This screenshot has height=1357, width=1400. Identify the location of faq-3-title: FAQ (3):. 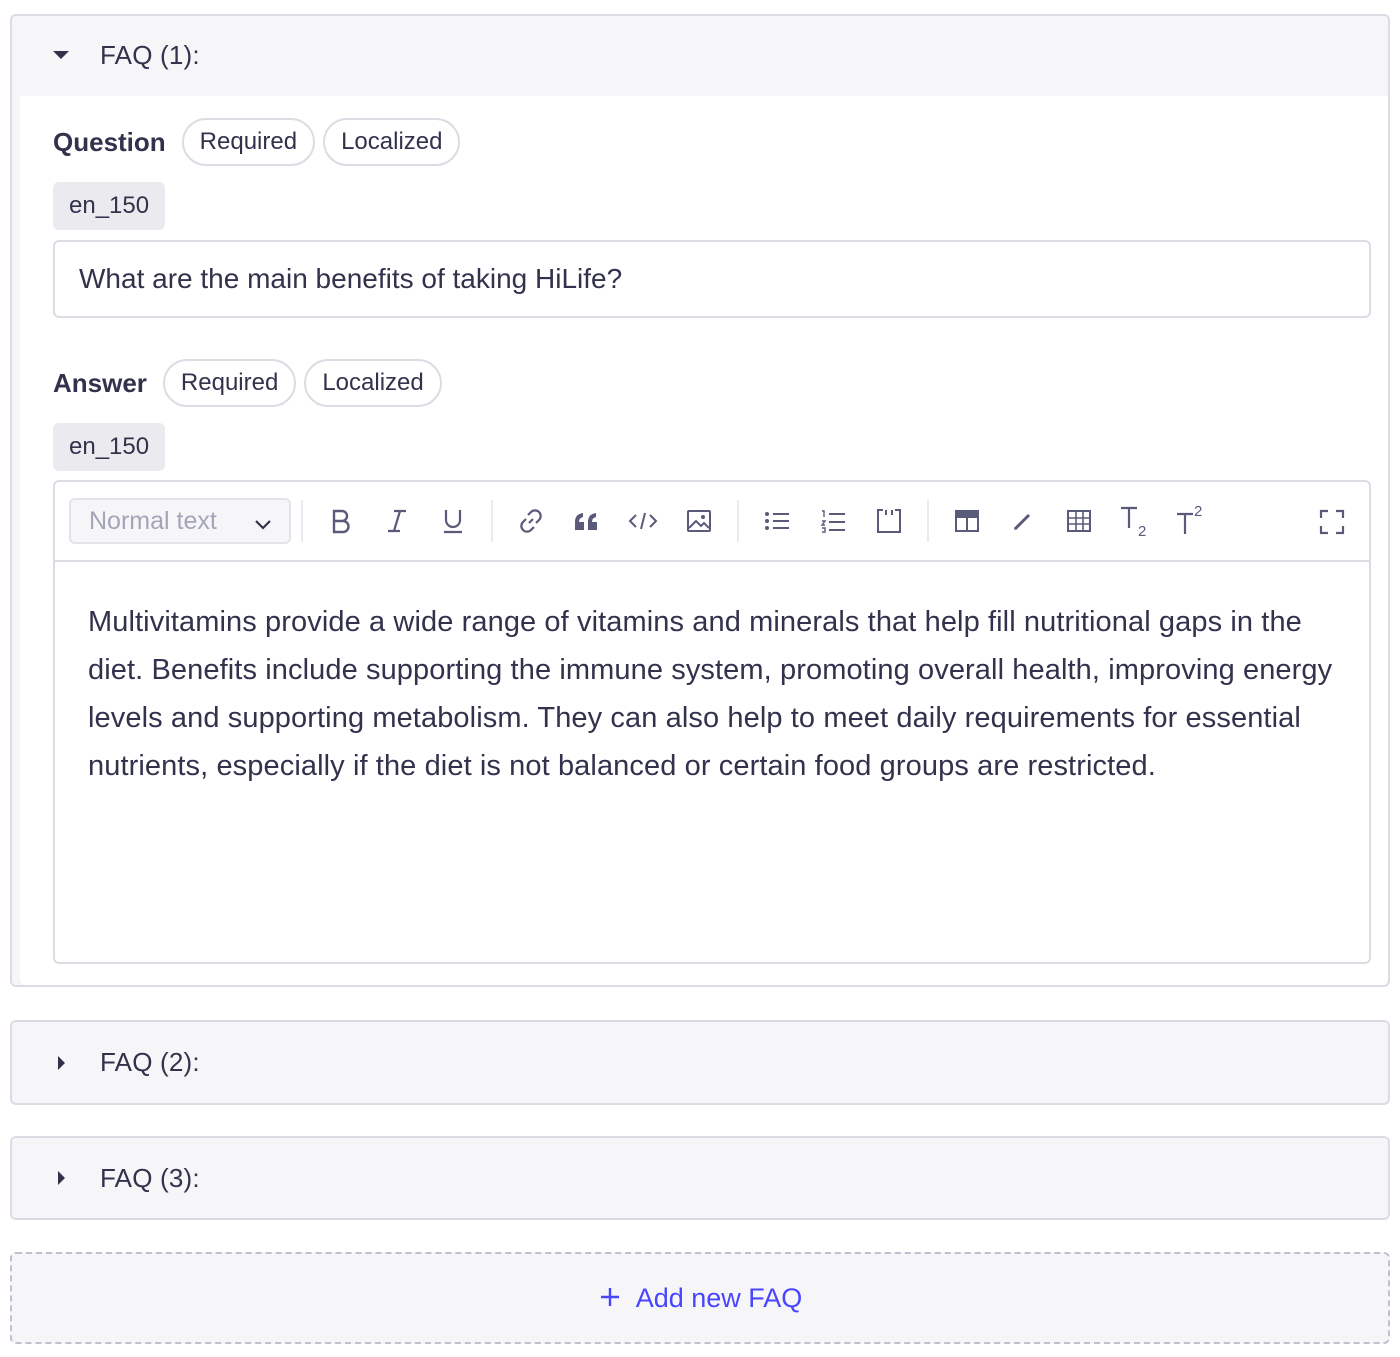
(150, 1177).